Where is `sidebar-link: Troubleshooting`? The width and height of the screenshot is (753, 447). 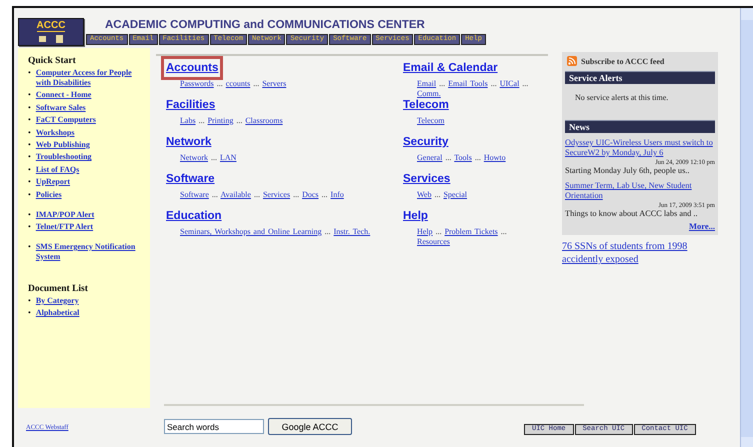 sidebar-link: Troubleshooting is located at coordinates (64, 157).